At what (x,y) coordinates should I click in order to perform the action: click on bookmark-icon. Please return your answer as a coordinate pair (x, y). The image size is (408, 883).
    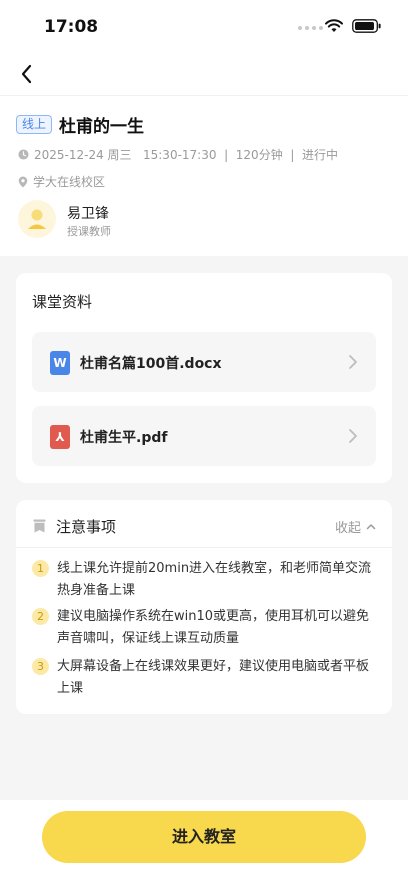
    Looking at the image, I should click on (39, 526).